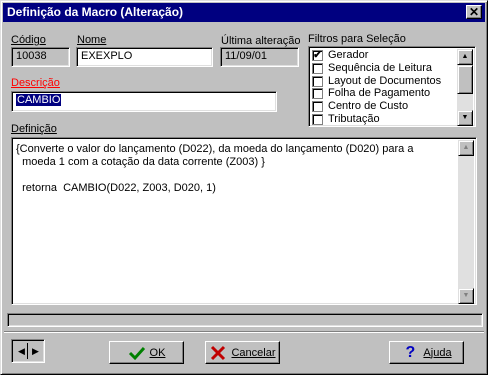 The height and width of the screenshot is (375, 488). I want to click on status-bar, so click(245, 320).